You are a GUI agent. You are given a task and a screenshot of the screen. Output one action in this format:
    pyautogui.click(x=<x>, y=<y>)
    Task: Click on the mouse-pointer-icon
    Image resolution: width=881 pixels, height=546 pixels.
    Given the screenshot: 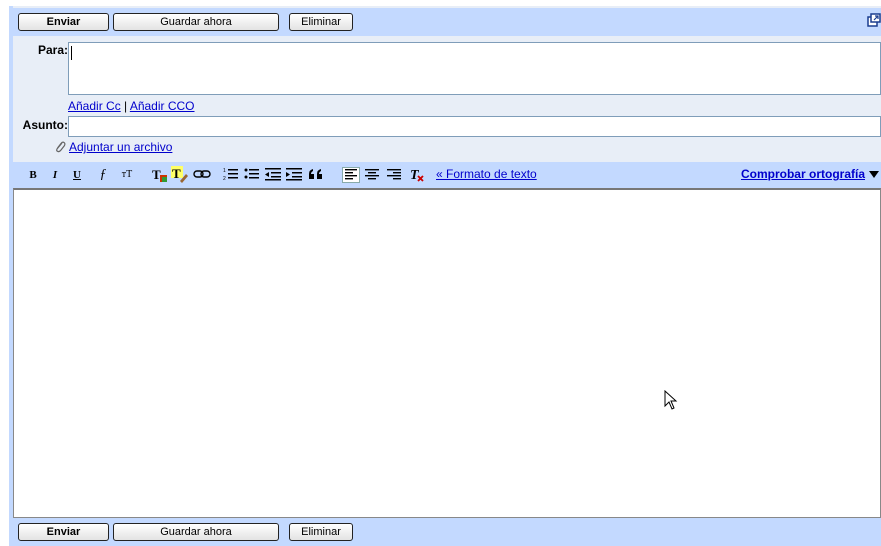 What is the action you would take?
    pyautogui.click(x=671, y=400)
    